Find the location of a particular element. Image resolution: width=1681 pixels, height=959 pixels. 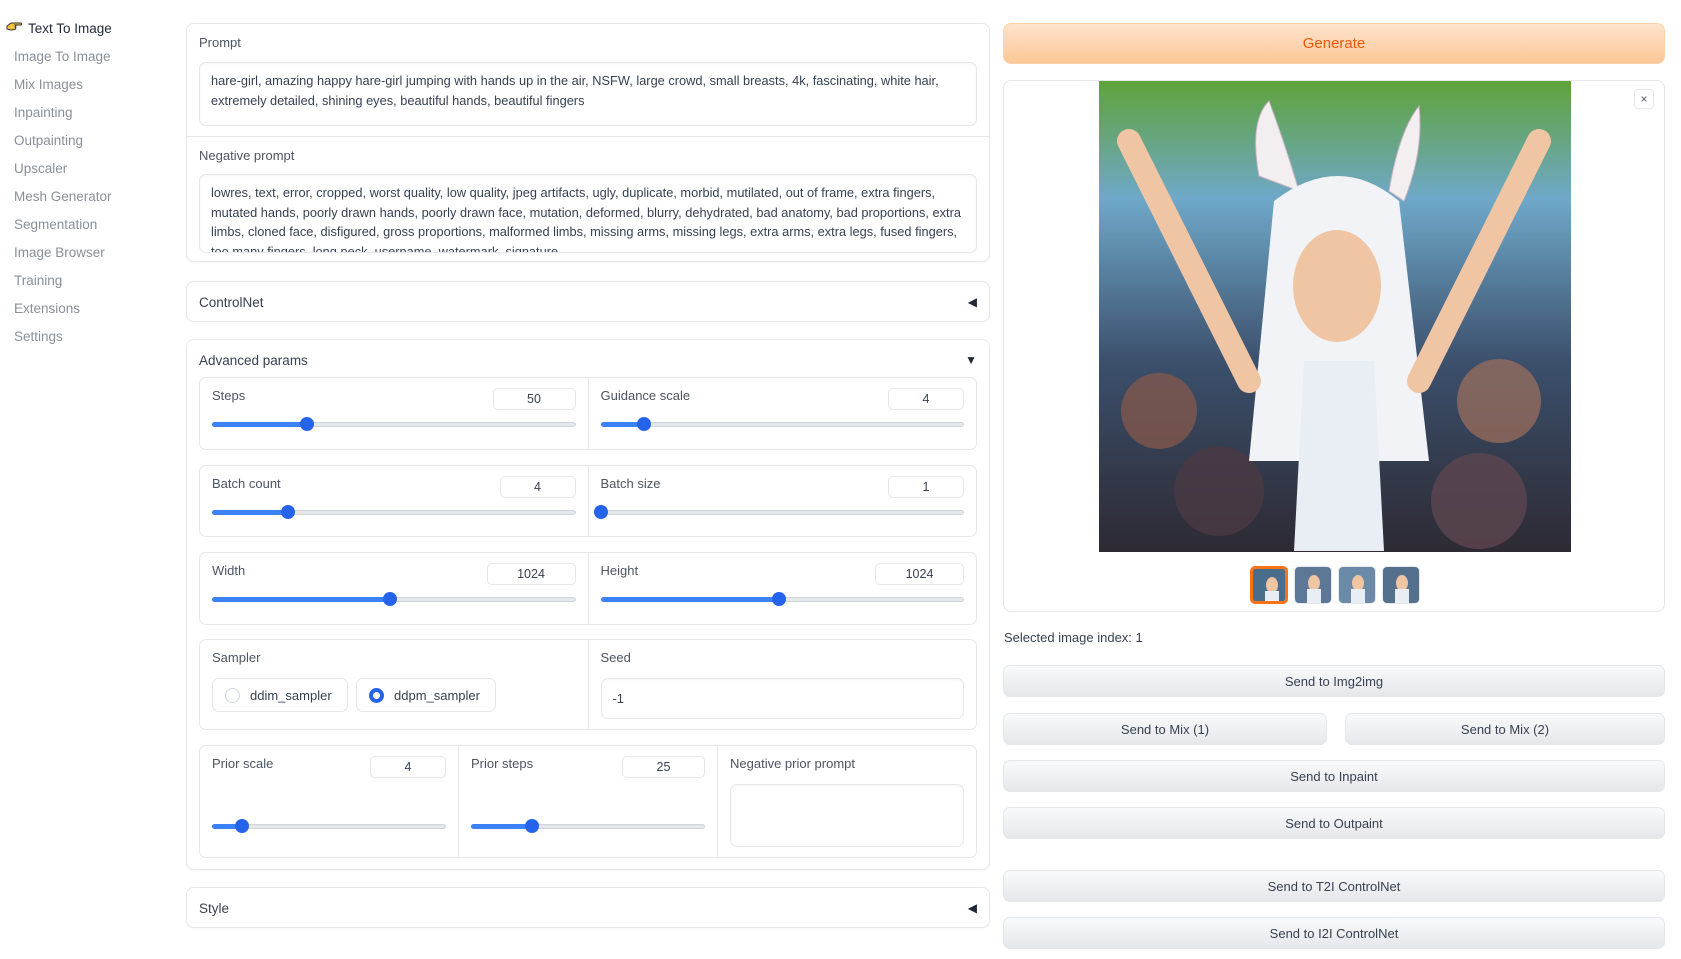

generate-button: Generate is located at coordinates (1334, 43).